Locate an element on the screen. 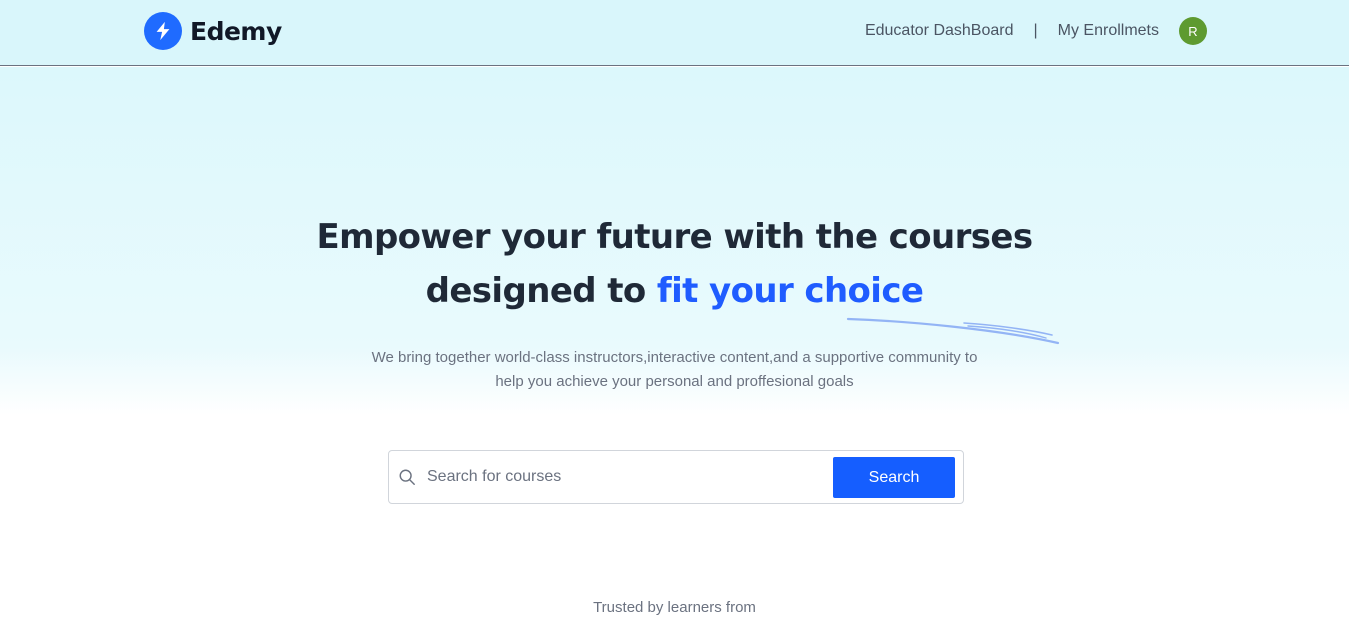  course-search-bar: Search is located at coordinates (676, 477).